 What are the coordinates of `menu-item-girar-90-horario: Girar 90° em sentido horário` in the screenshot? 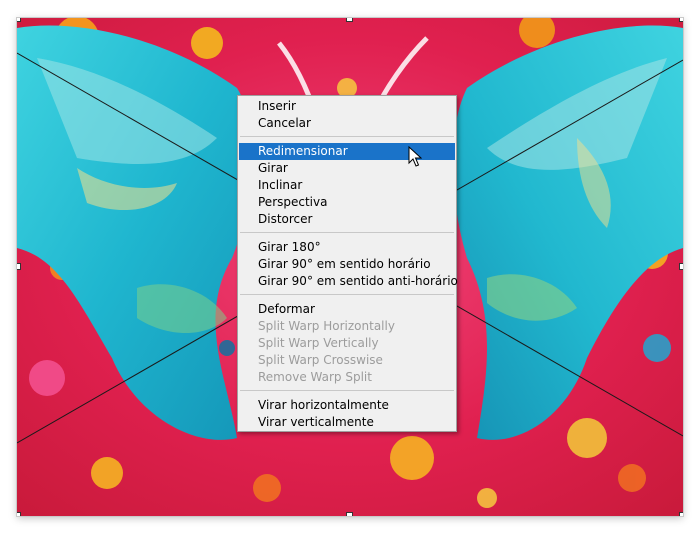 It's located at (347, 264).